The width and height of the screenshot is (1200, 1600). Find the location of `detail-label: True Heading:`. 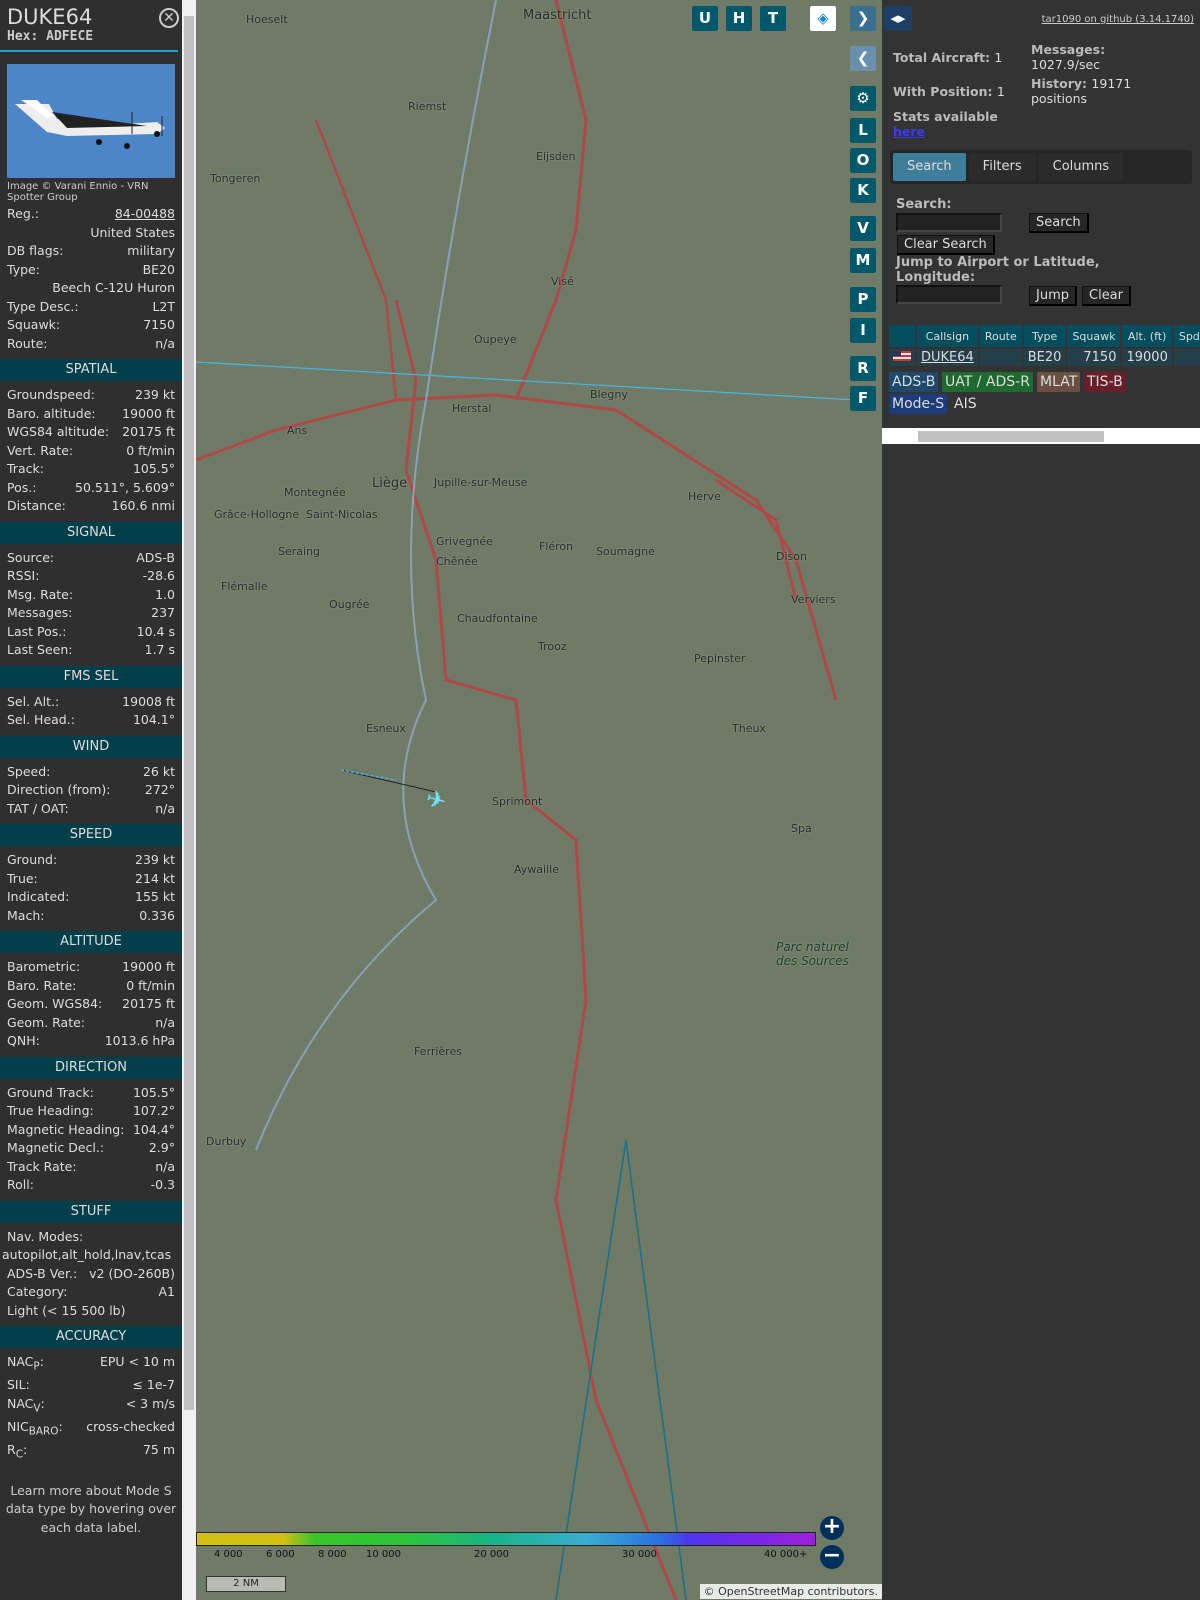

detail-label: True Heading: is located at coordinates (50, 1111).